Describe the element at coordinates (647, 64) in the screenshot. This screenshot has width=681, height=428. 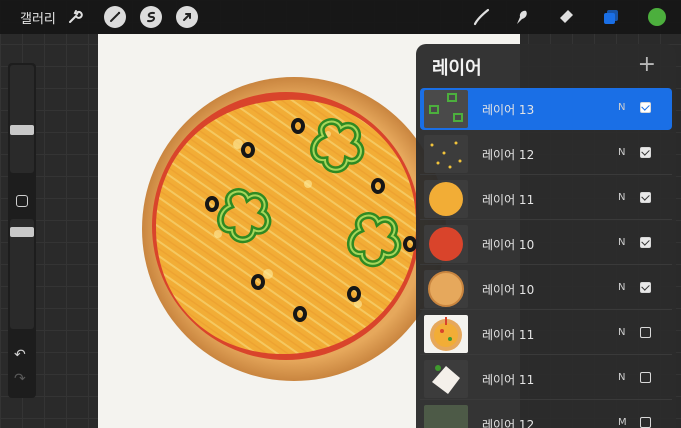
I see `add-layer-icon: +` at that location.